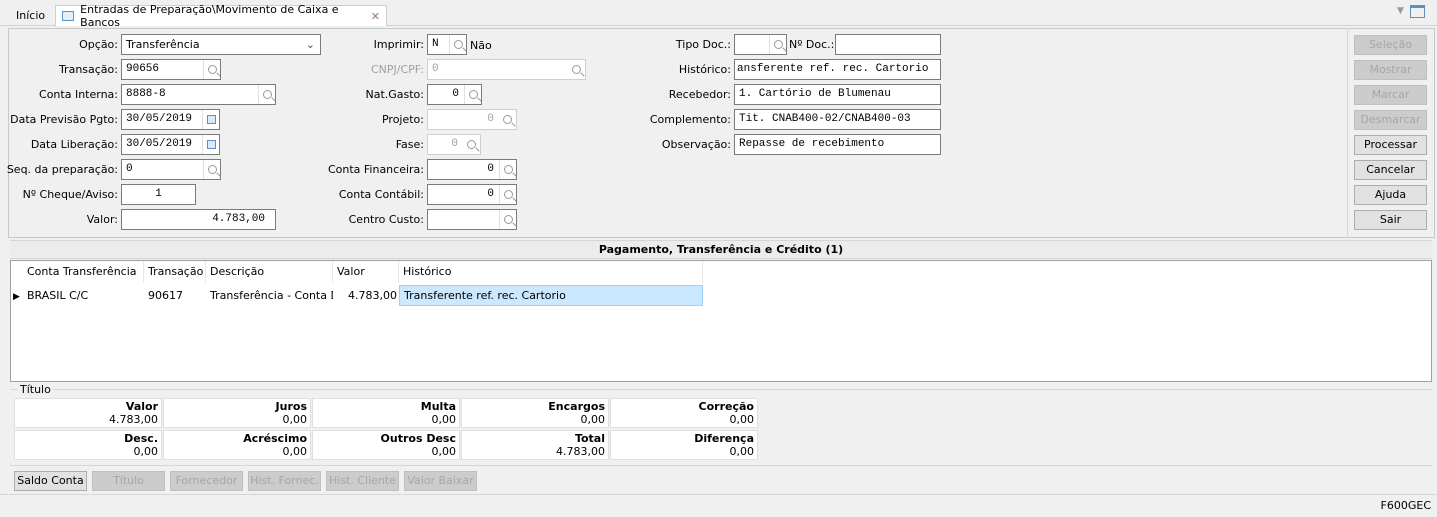 This screenshot has height=517, width=1437. I want to click on titulo-desc: Desc. 0,00, so click(88, 445).